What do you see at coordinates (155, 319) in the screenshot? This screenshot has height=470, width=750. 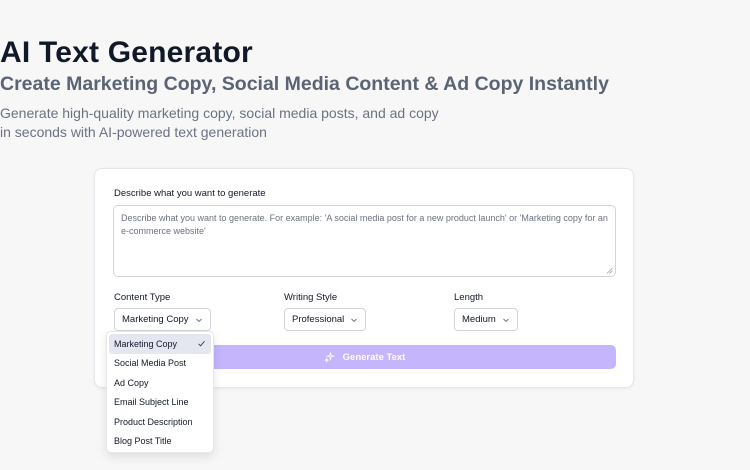 I see `content-type-value: Marketing Copy` at bounding box center [155, 319].